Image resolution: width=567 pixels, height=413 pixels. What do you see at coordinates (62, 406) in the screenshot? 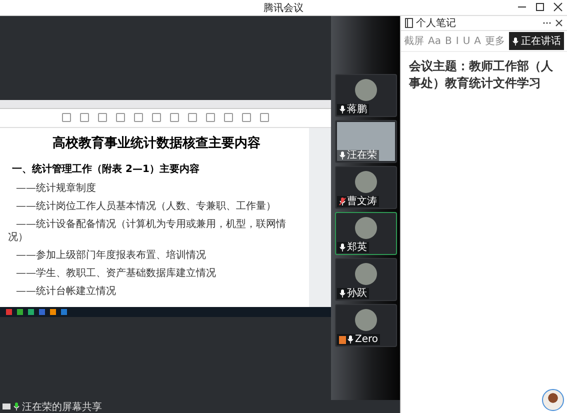
I see `screen-share-label: 汪在荣的屏幕共享` at bounding box center [62, 406].